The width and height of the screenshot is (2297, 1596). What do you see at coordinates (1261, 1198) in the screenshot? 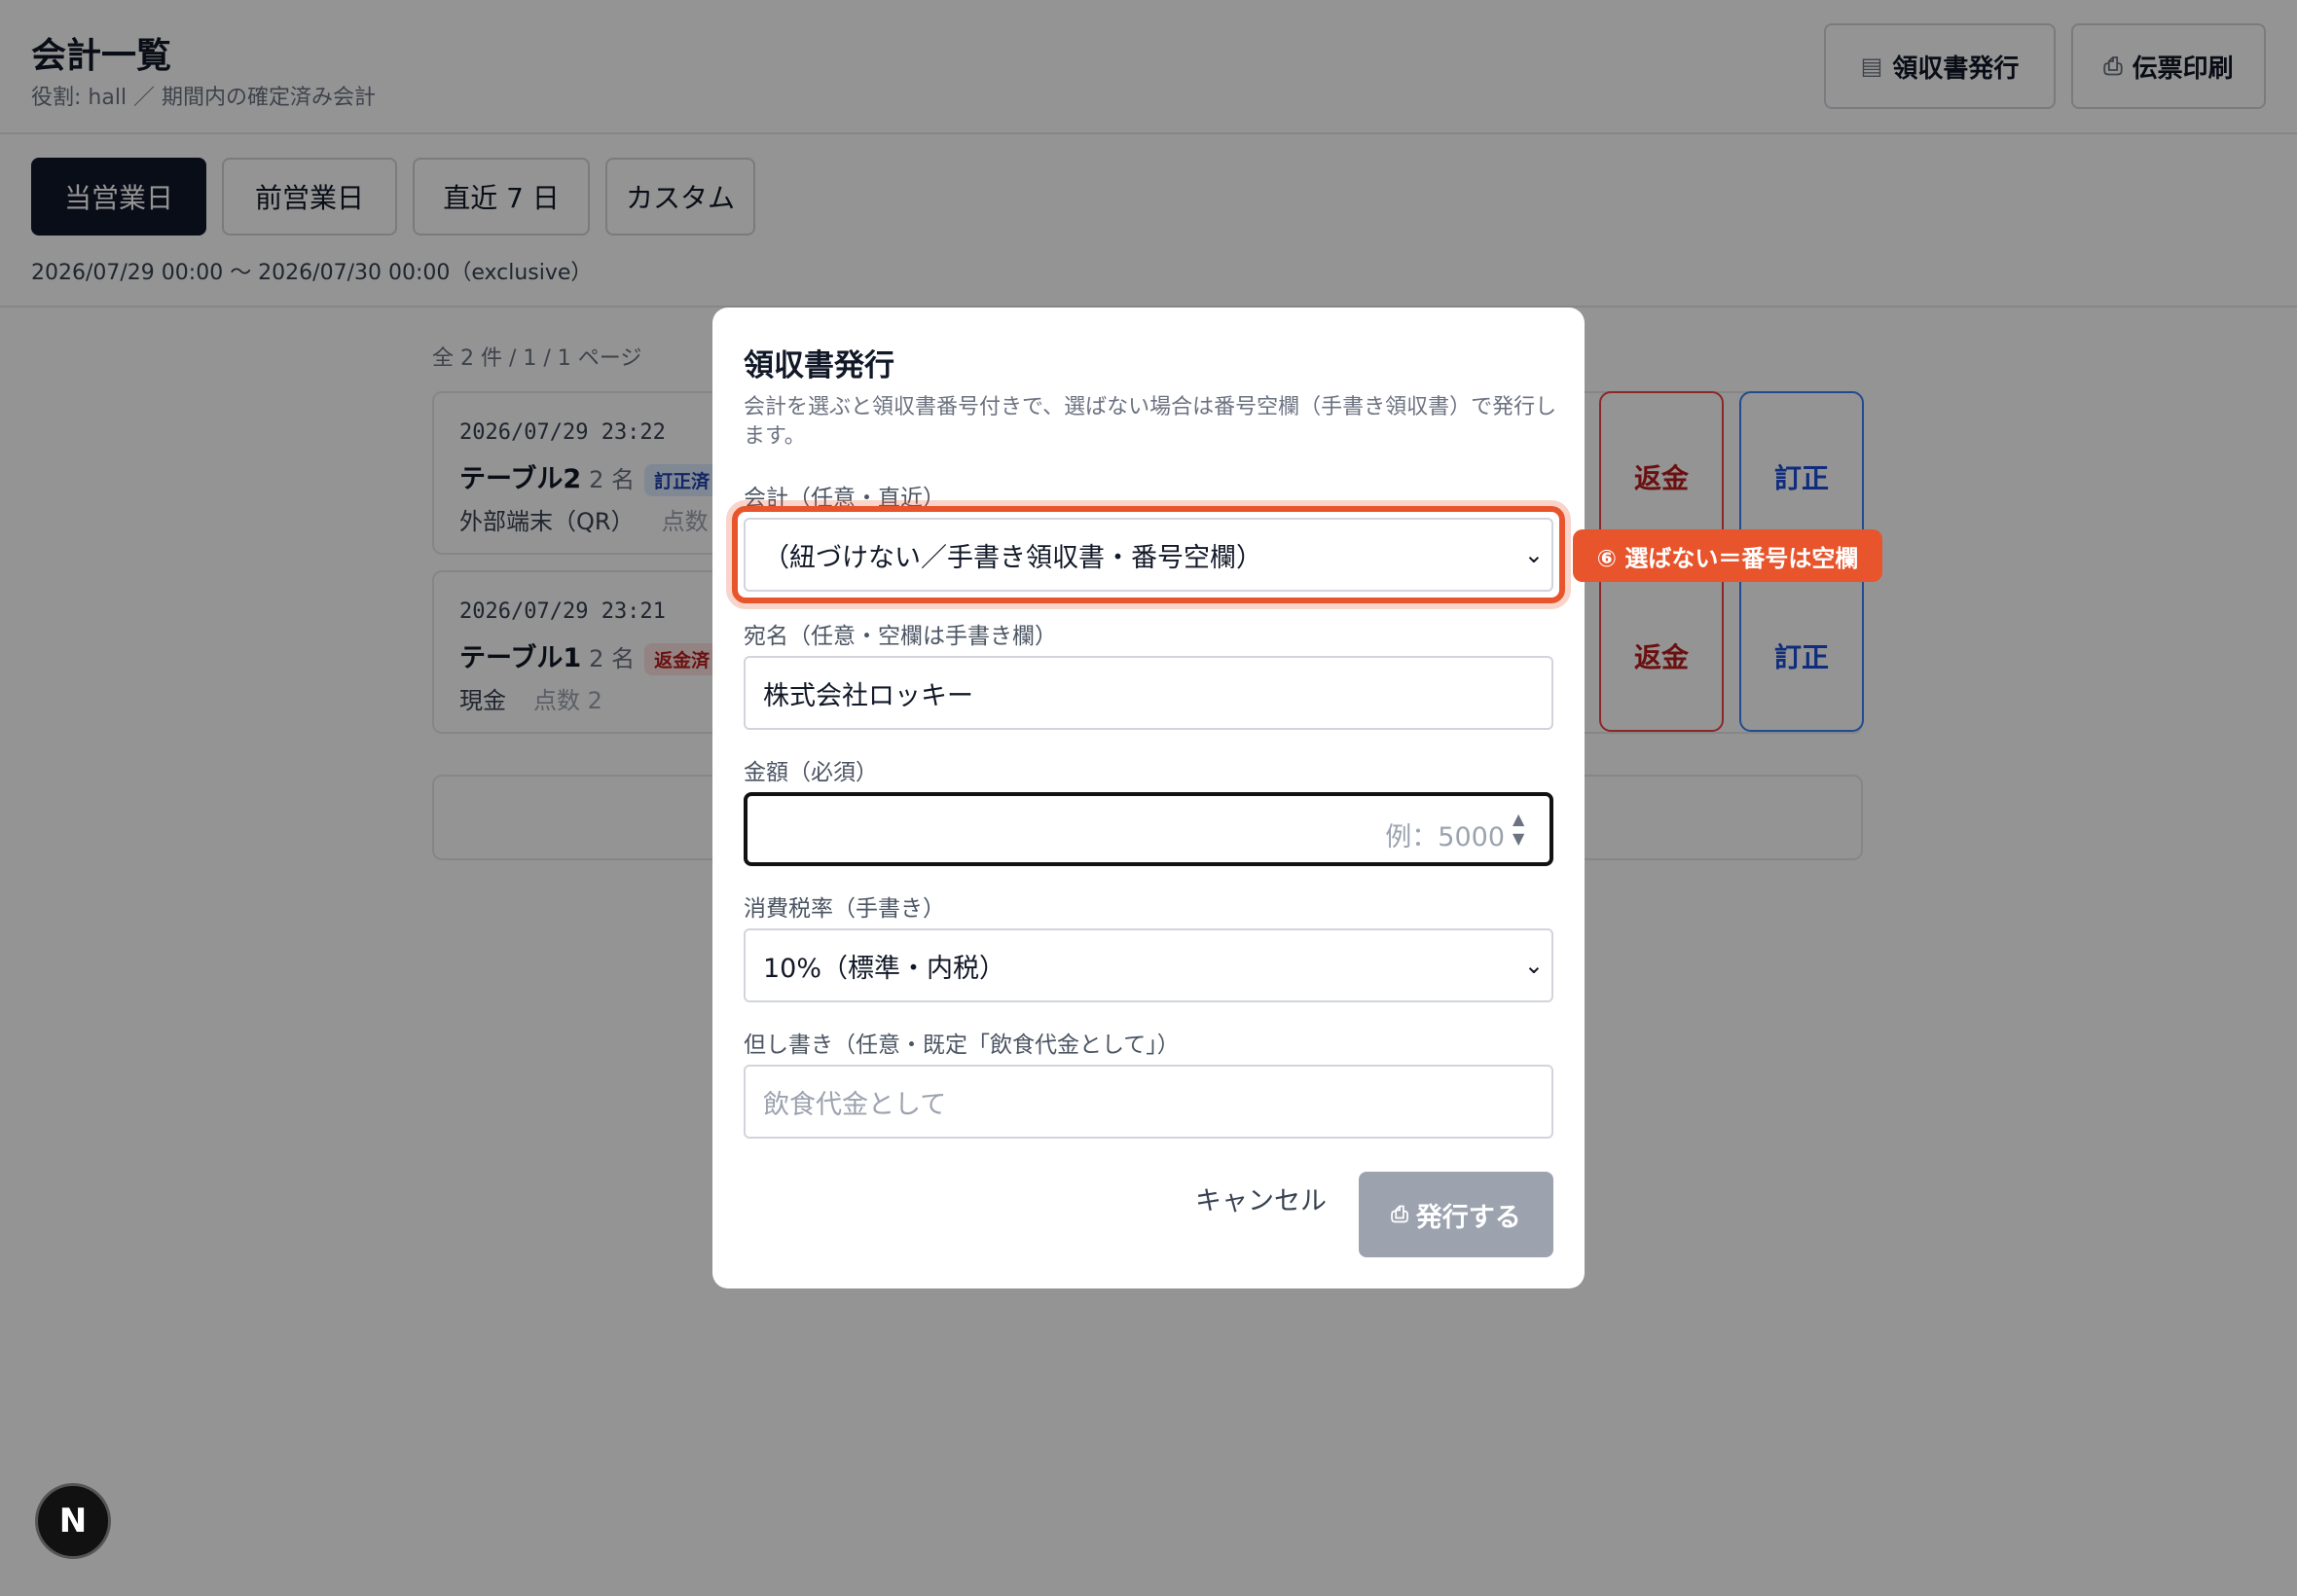
I see `cancel-button: キャンセル` at bounding box center [1261, 1198].